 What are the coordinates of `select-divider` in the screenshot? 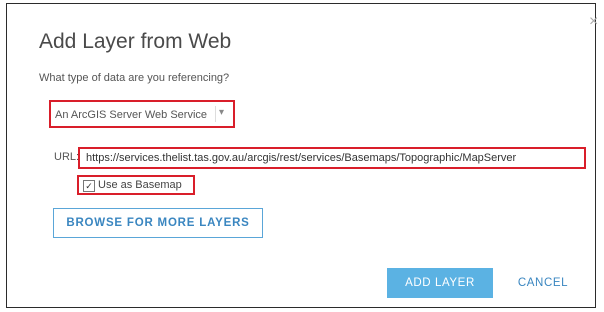 It's located at (215, 114).